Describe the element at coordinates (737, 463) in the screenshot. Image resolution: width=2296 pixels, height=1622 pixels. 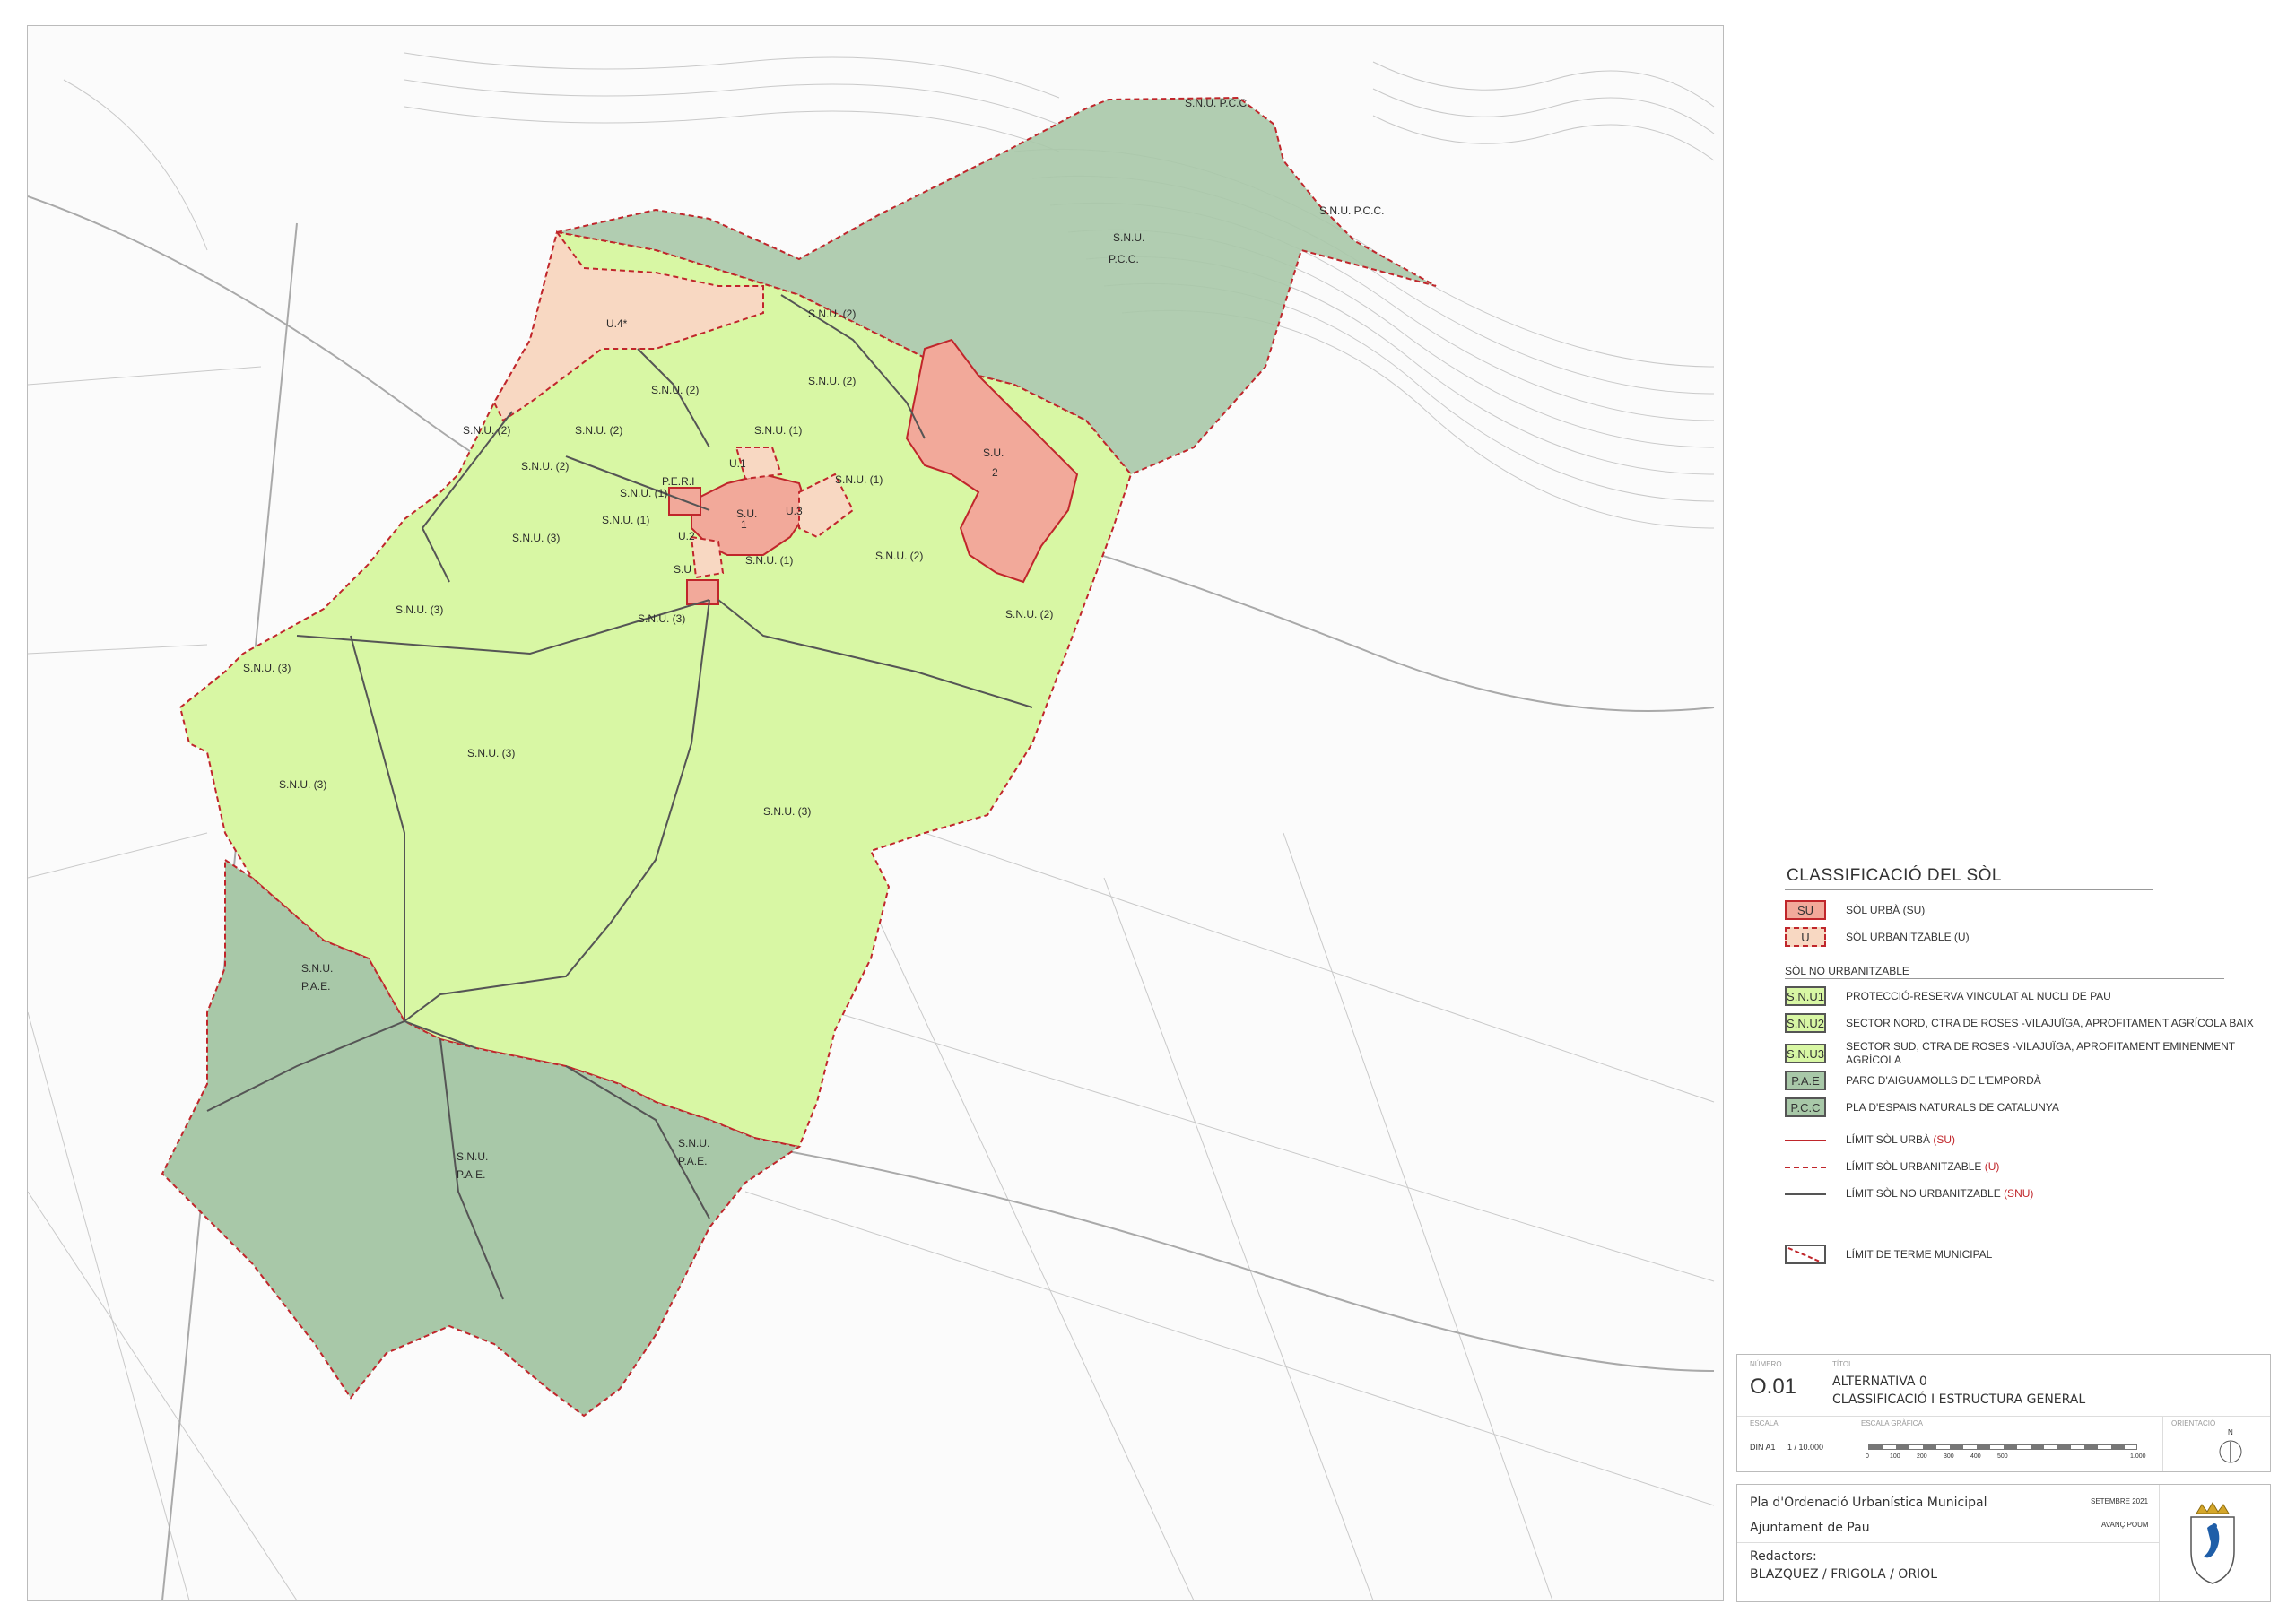
I see `svg-text: U.1` at that location.